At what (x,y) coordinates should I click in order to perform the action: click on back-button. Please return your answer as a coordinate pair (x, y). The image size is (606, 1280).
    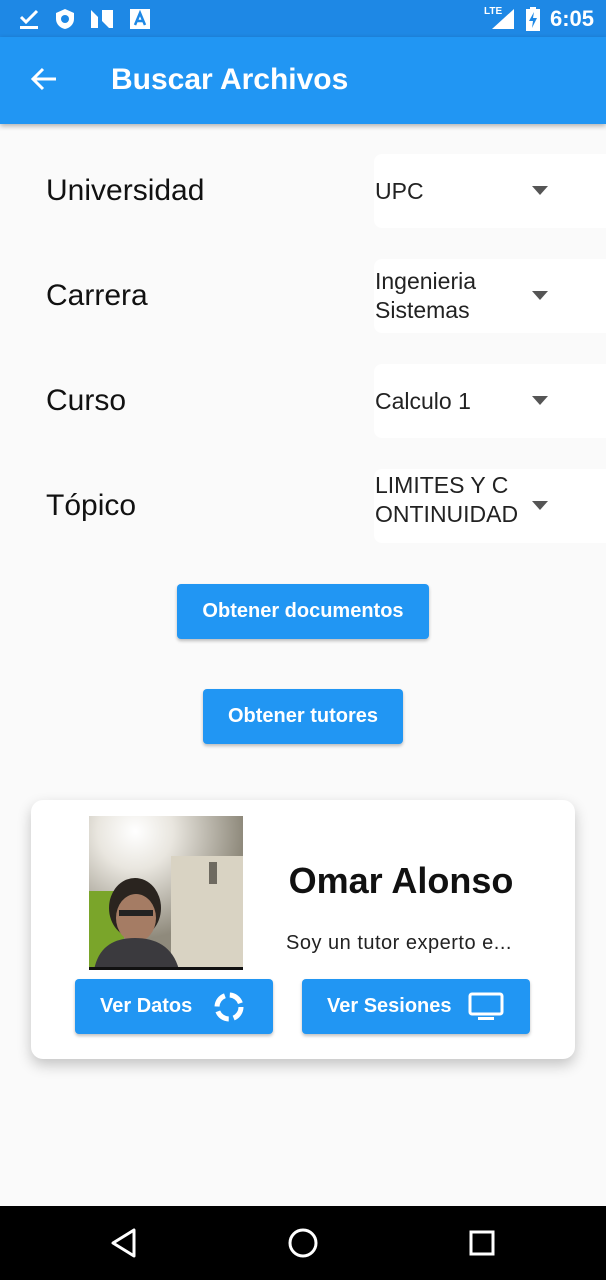
    Looking at the image, I should click on (44, 81).